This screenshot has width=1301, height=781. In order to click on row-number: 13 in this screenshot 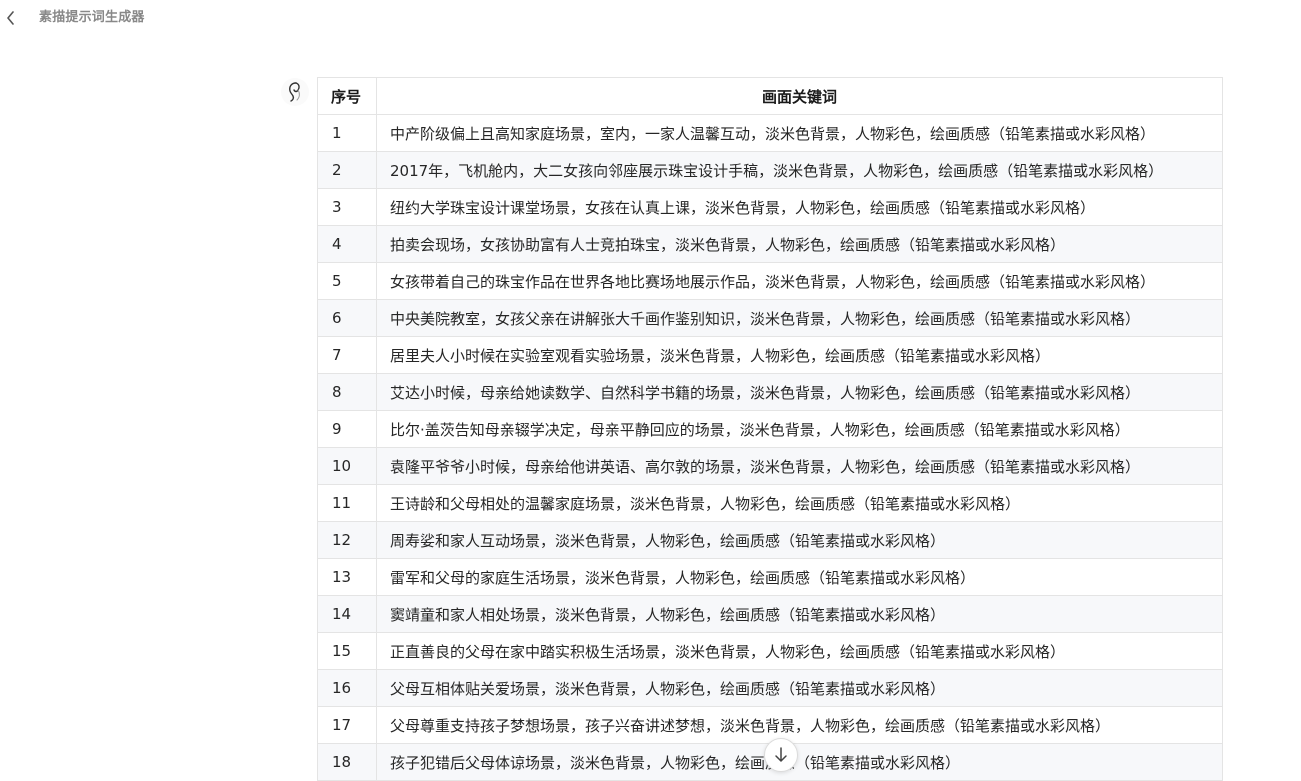, I will do `click(347, 577)`.